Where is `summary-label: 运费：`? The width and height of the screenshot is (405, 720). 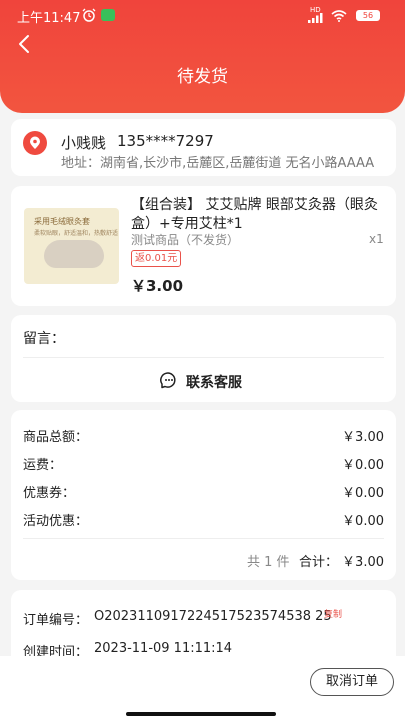 summary-label: 运费： is located at coordinates (43, 465).